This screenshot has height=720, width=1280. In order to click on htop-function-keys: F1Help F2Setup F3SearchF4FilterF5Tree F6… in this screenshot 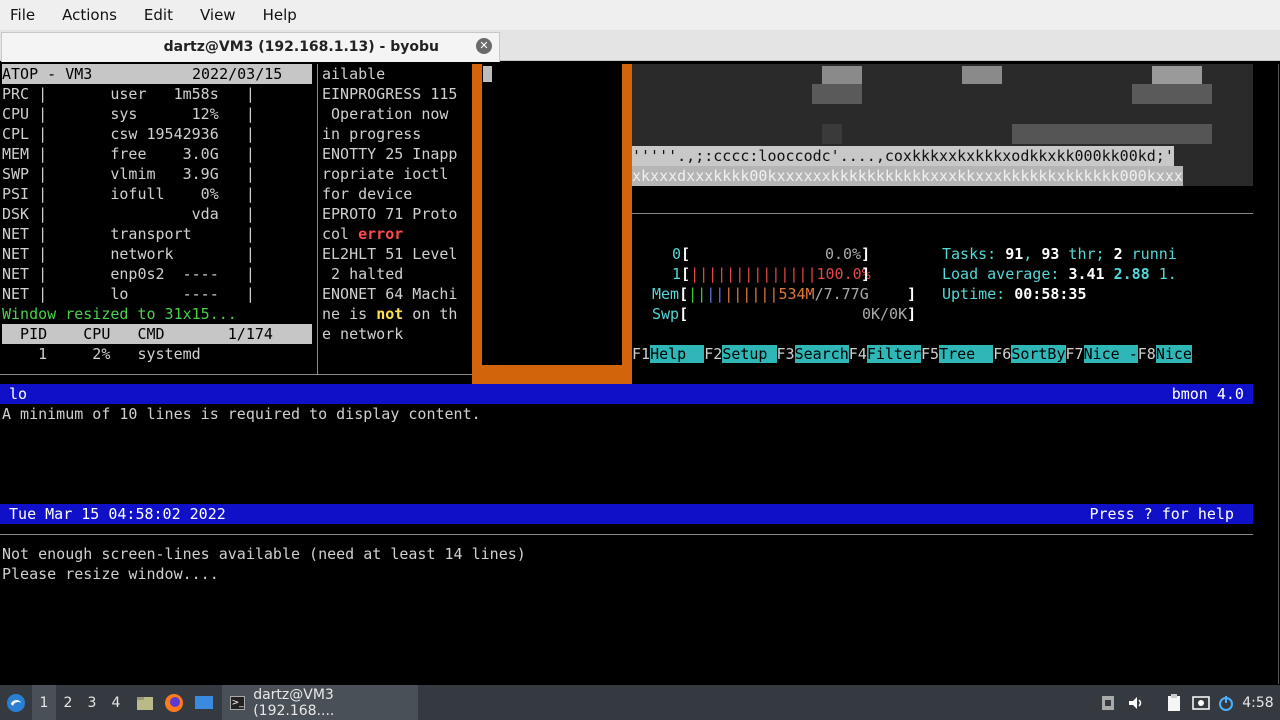, I will do `click(912, 354)`.